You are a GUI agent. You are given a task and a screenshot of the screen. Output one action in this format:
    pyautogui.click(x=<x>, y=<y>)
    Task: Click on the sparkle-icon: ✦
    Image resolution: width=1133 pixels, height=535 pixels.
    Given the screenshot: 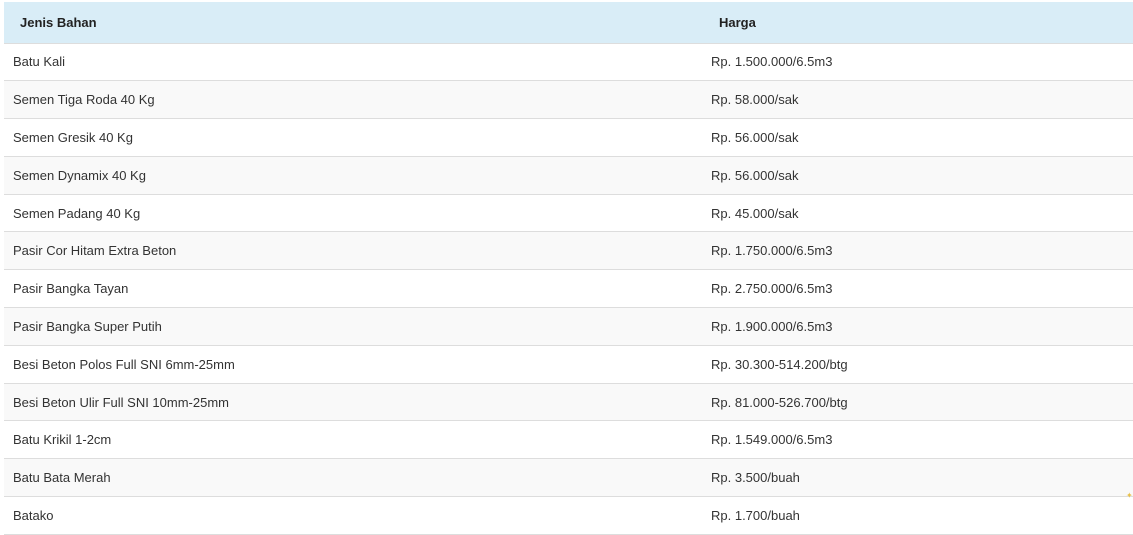 What is the action you would take?
    pyautogui.click(x=1129, y=495)
    